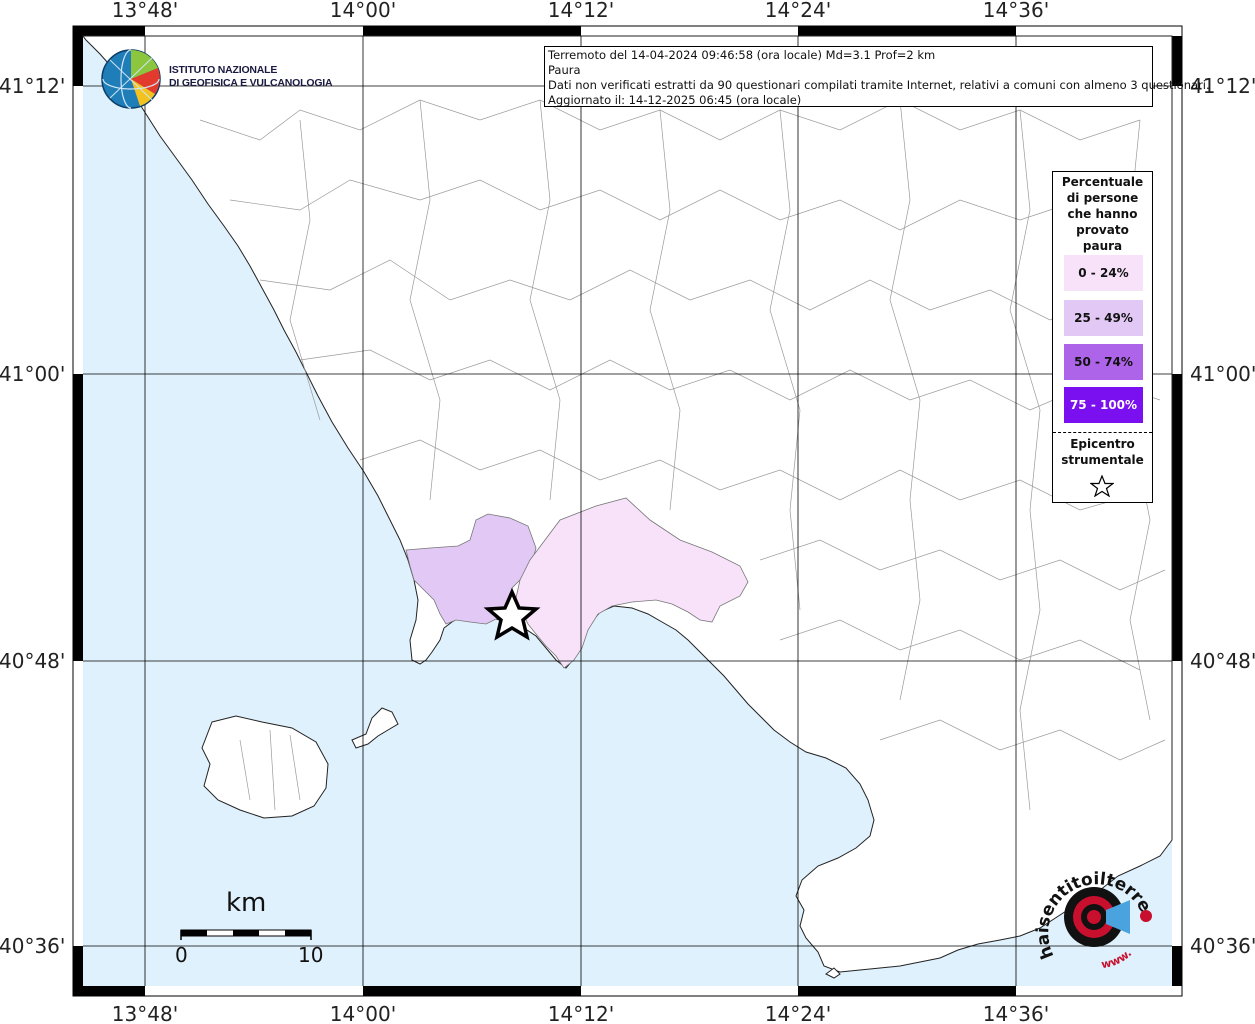 Image resolution: width=1255 pixels, height=1024 pixels. I want to click on watermark-prefix: www., so click(1117, 959).